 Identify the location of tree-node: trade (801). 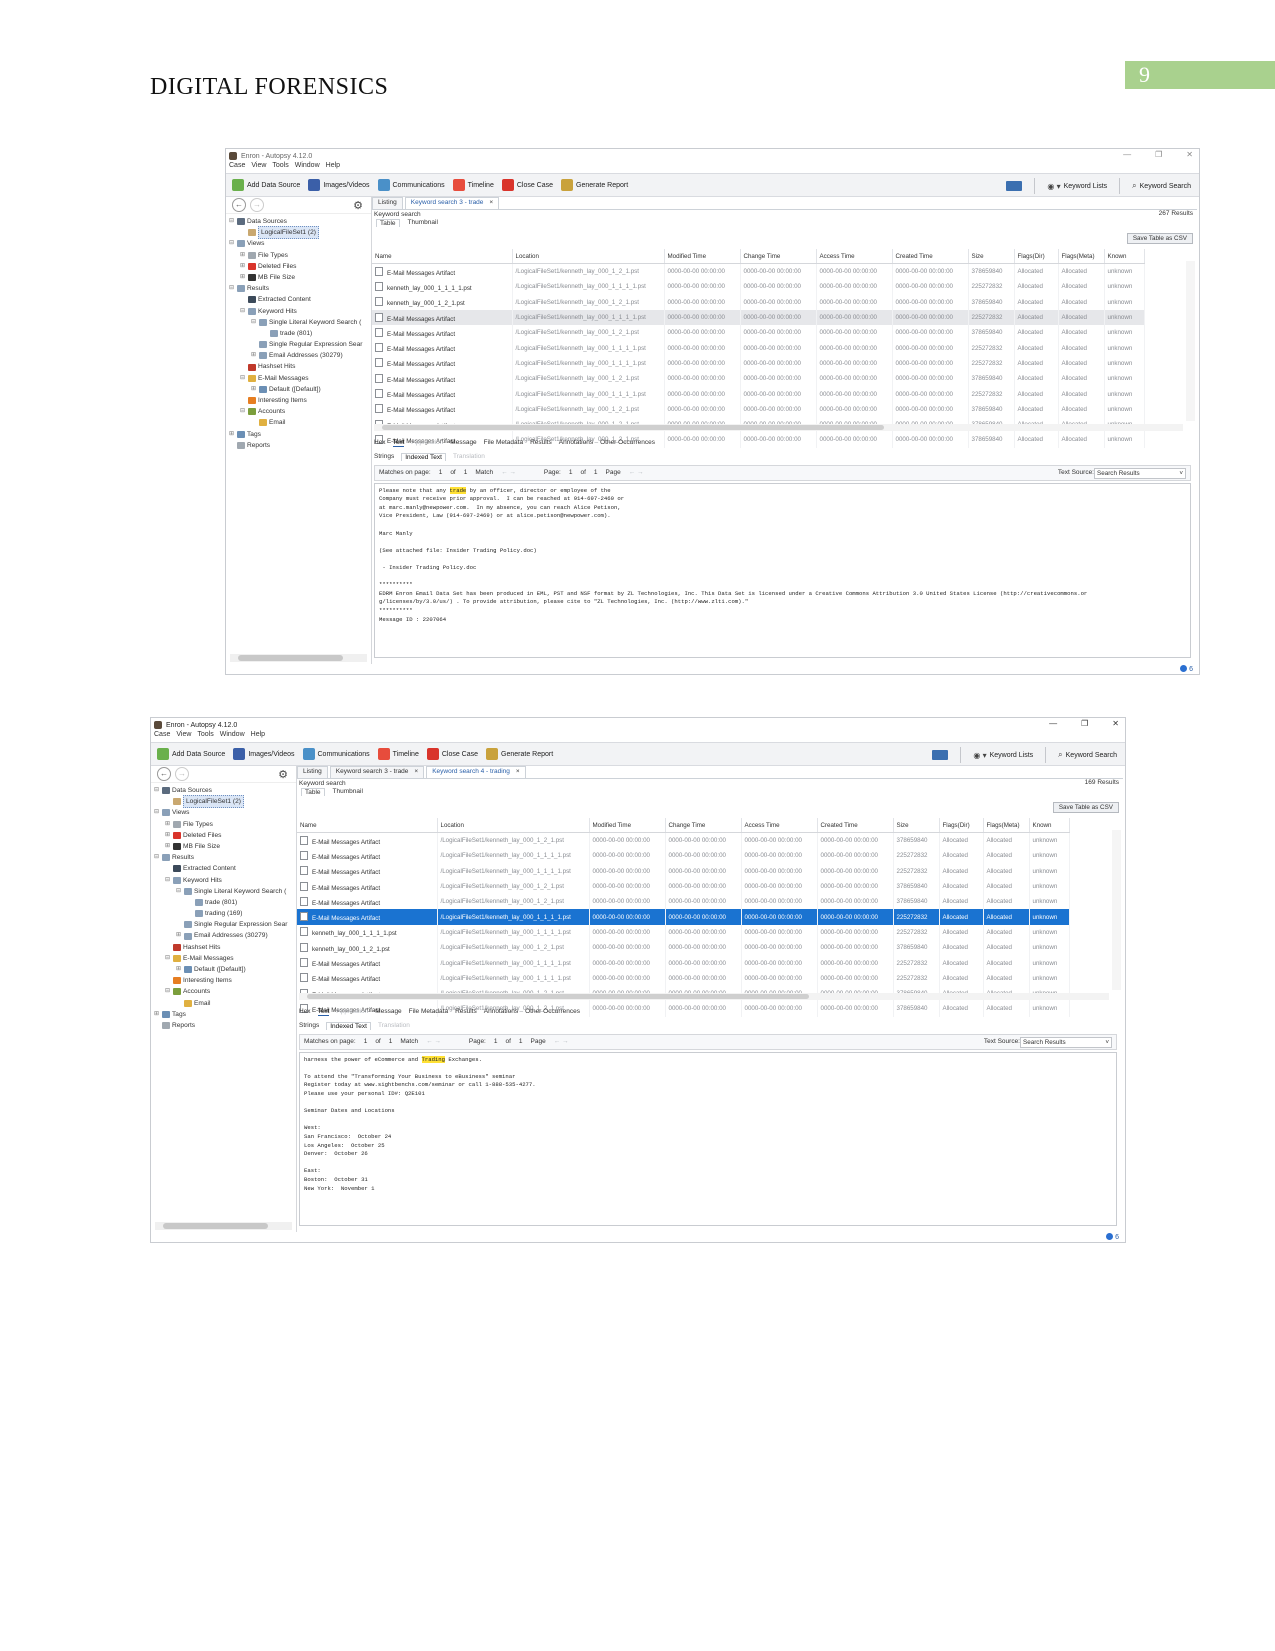
(224, 902).